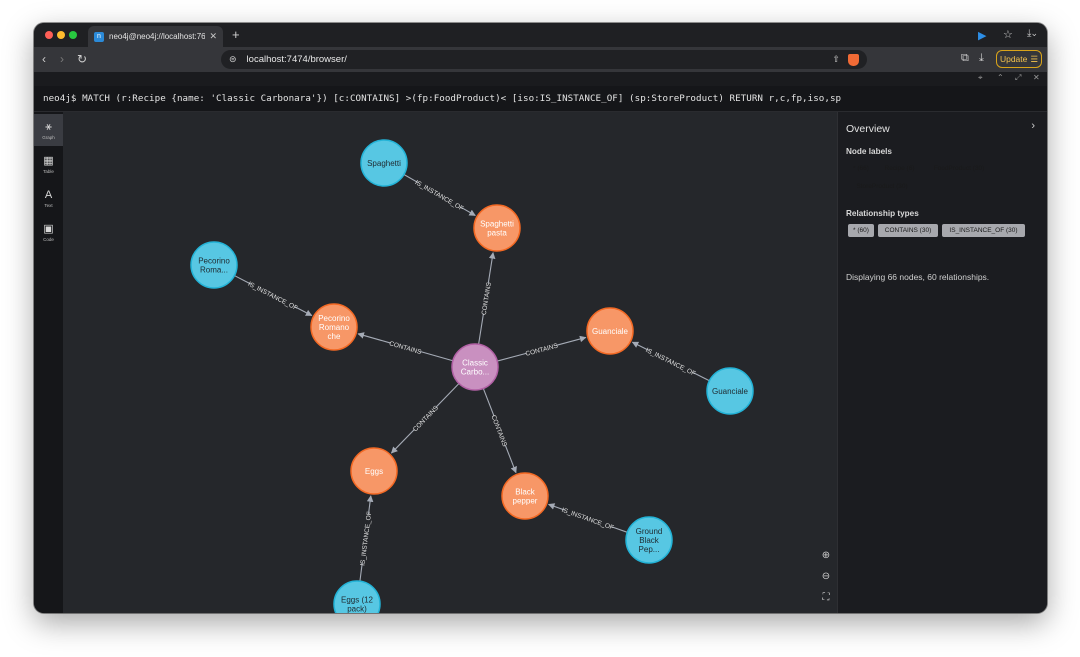 The width and height of the screenshot is (1080, 657). I want to click on zoom-out-icon: ⊖, so click(826, 576).